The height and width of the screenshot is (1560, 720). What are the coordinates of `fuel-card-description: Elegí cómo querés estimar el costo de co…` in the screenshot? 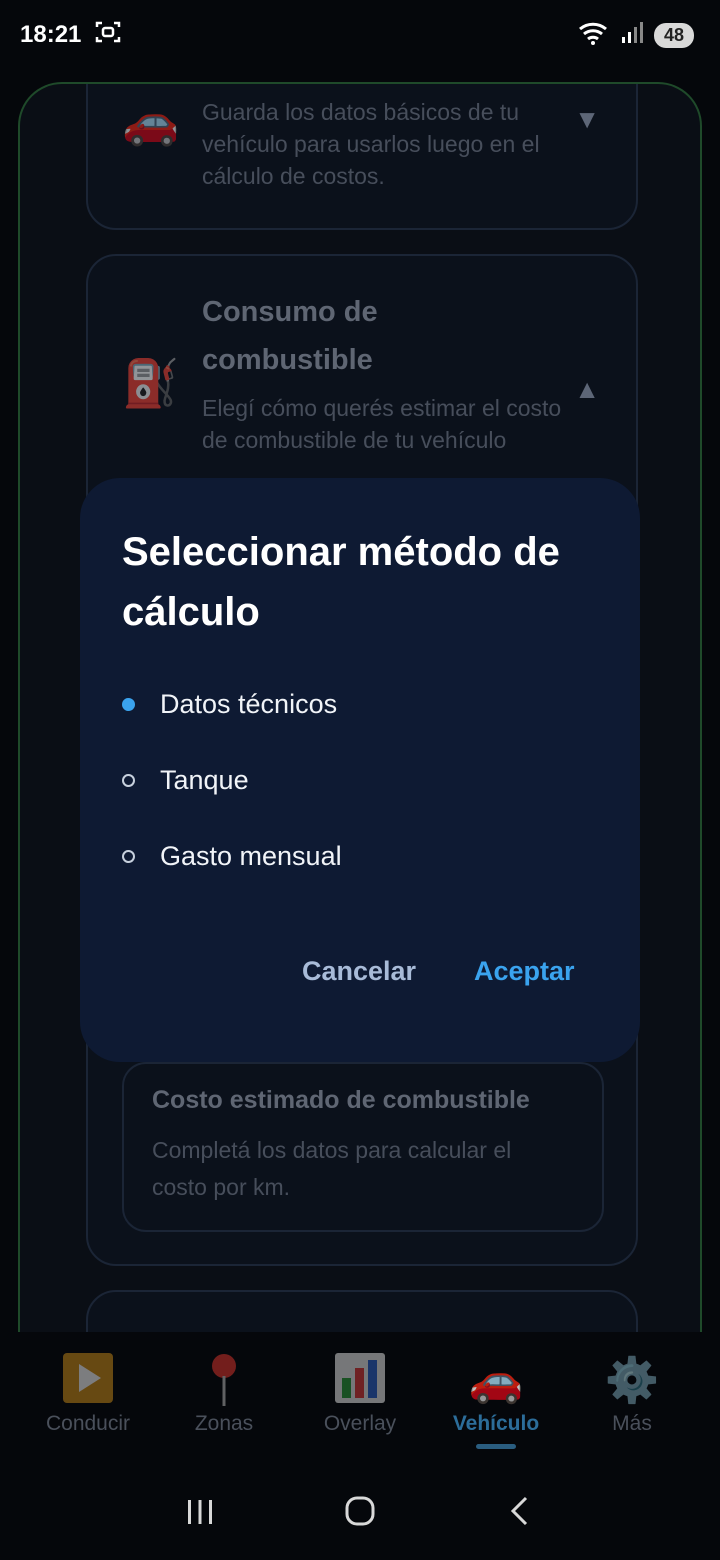 It's located at (382, 424).